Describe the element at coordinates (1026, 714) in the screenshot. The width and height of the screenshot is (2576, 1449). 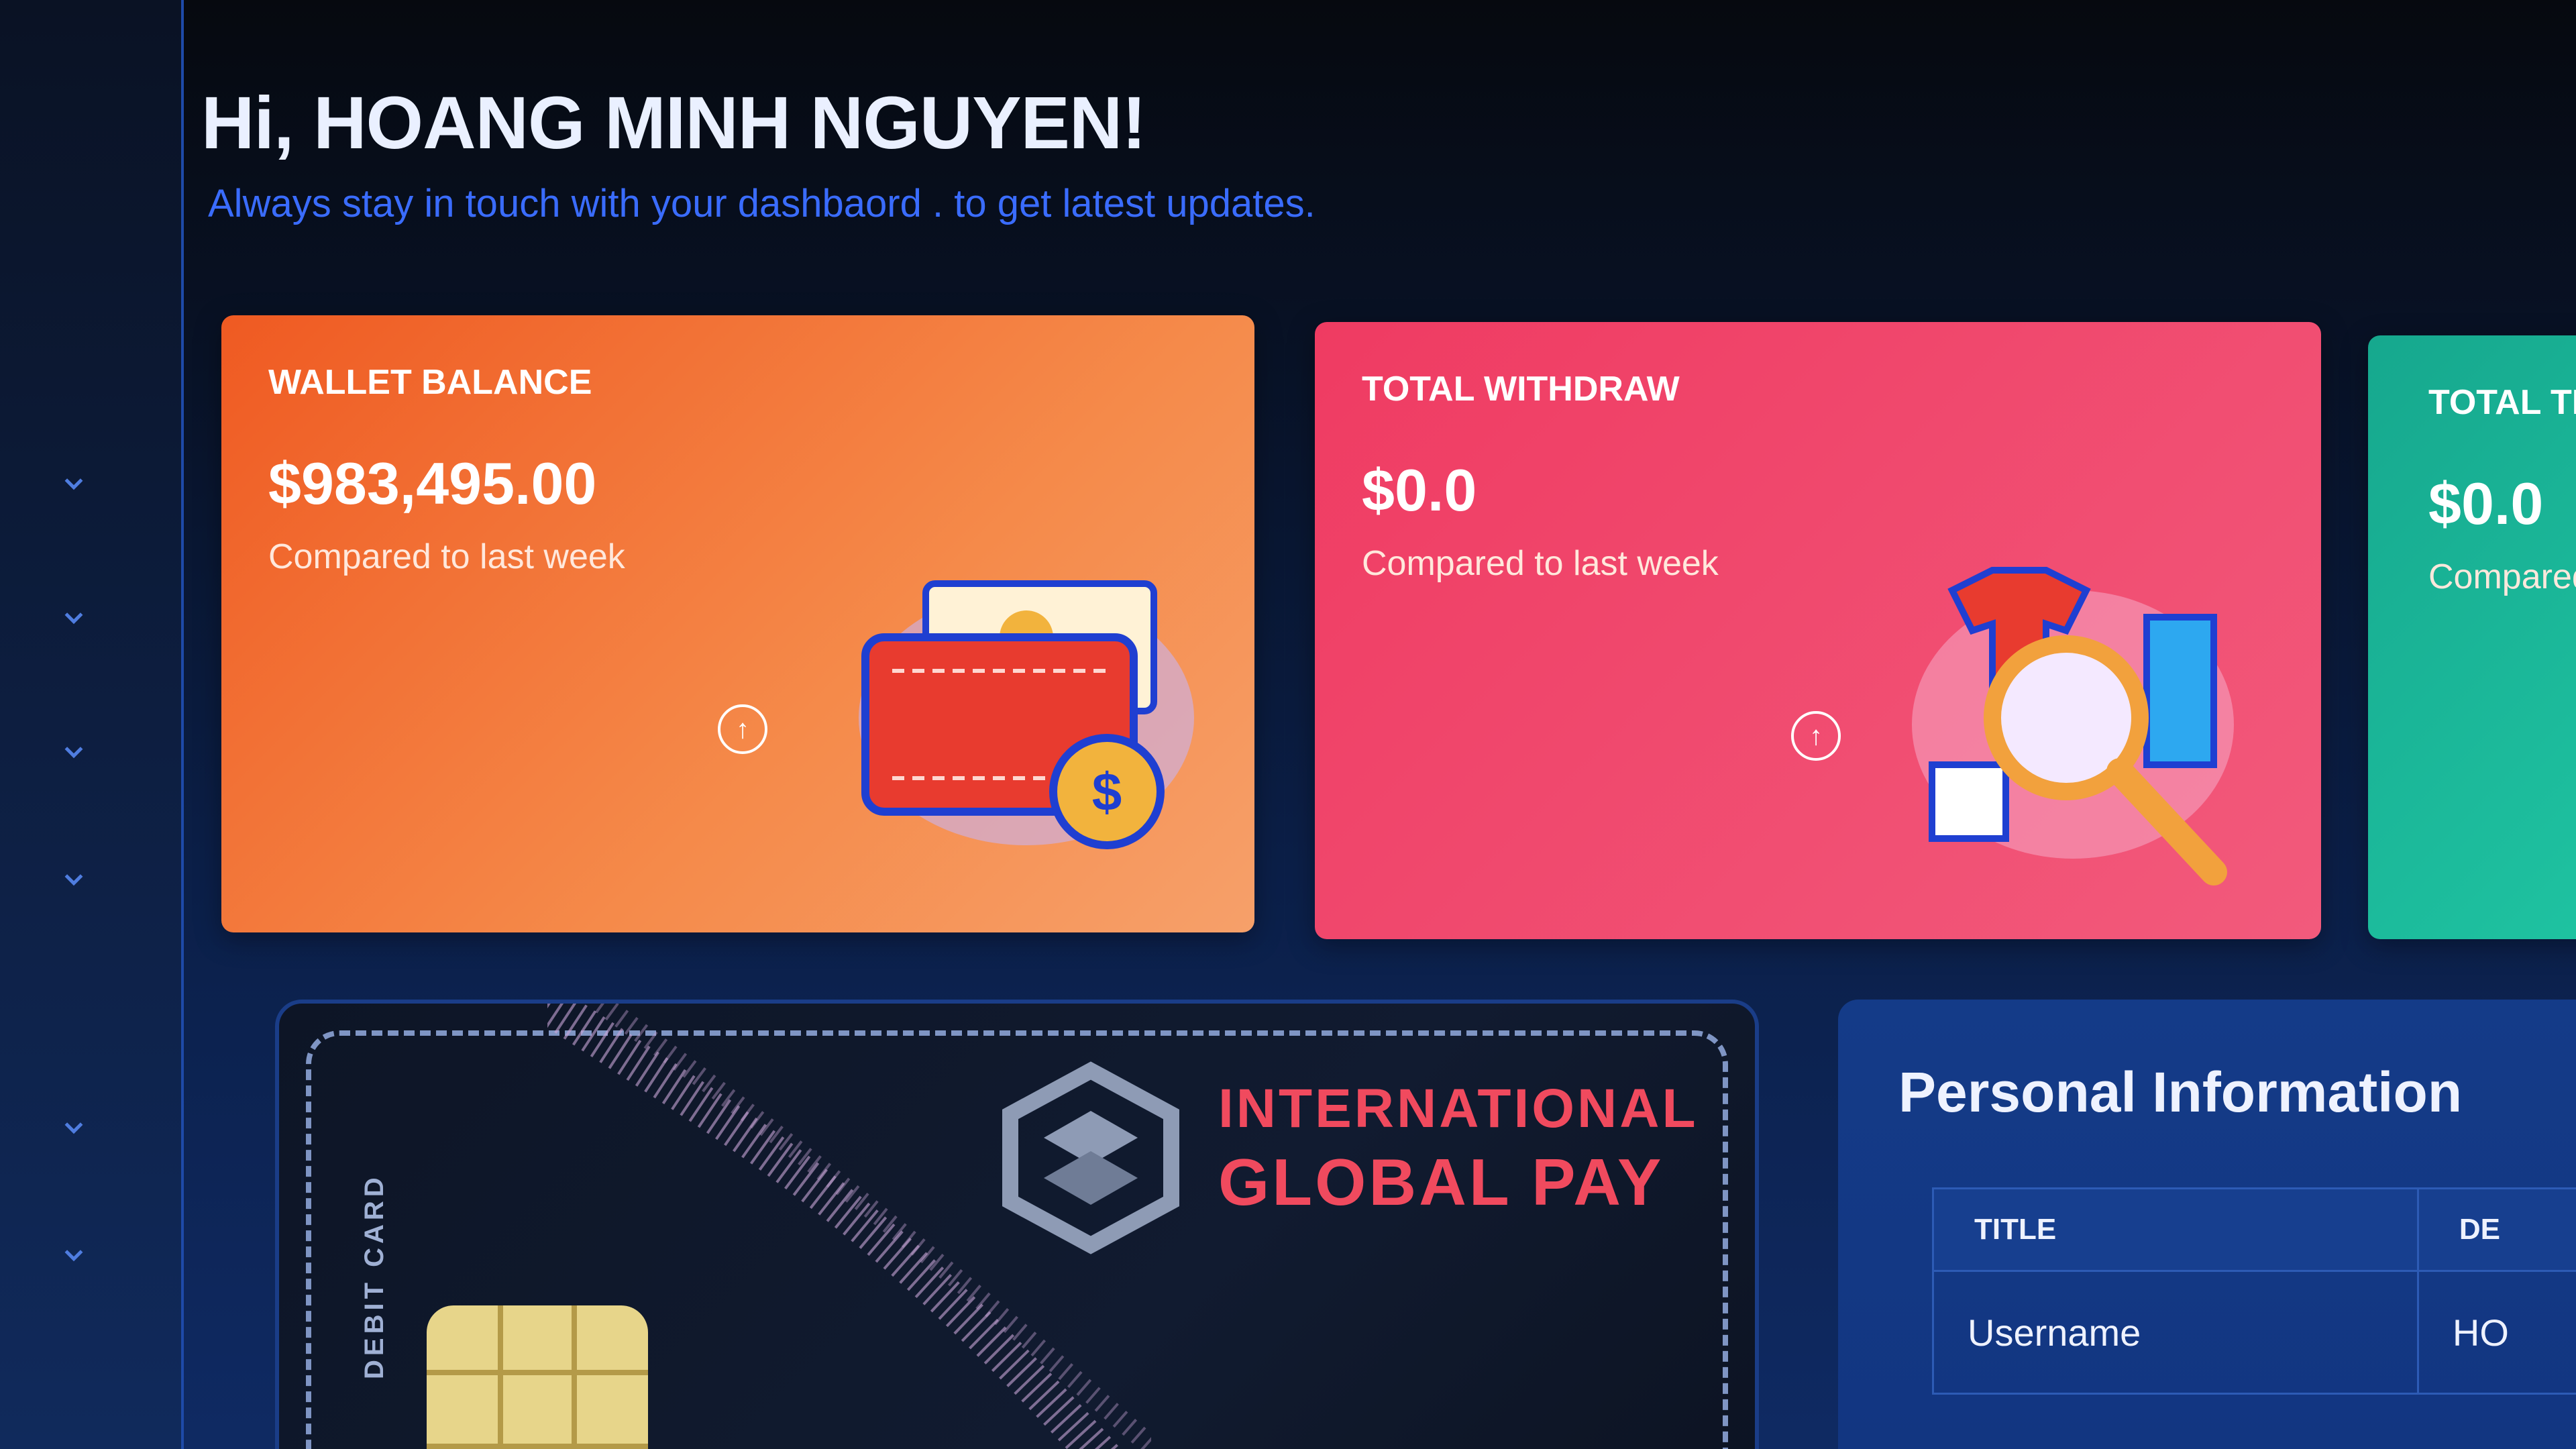
I see `wallet-icon: $` at that location.